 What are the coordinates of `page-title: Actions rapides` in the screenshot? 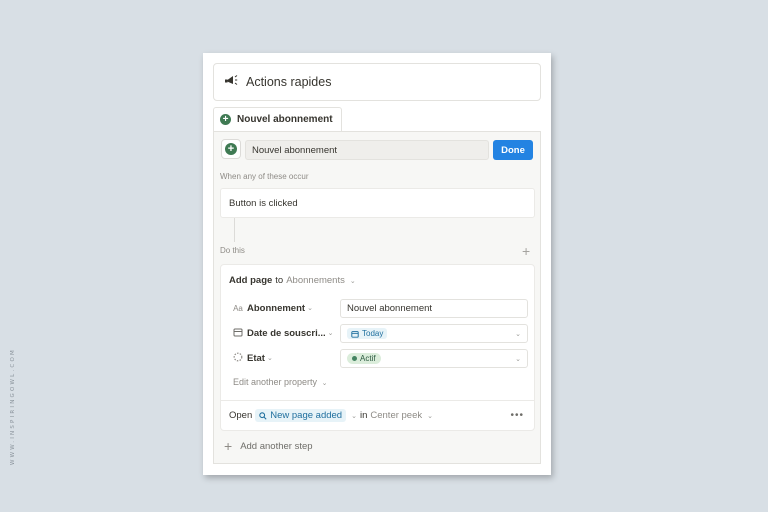 It's located at (289, 82).